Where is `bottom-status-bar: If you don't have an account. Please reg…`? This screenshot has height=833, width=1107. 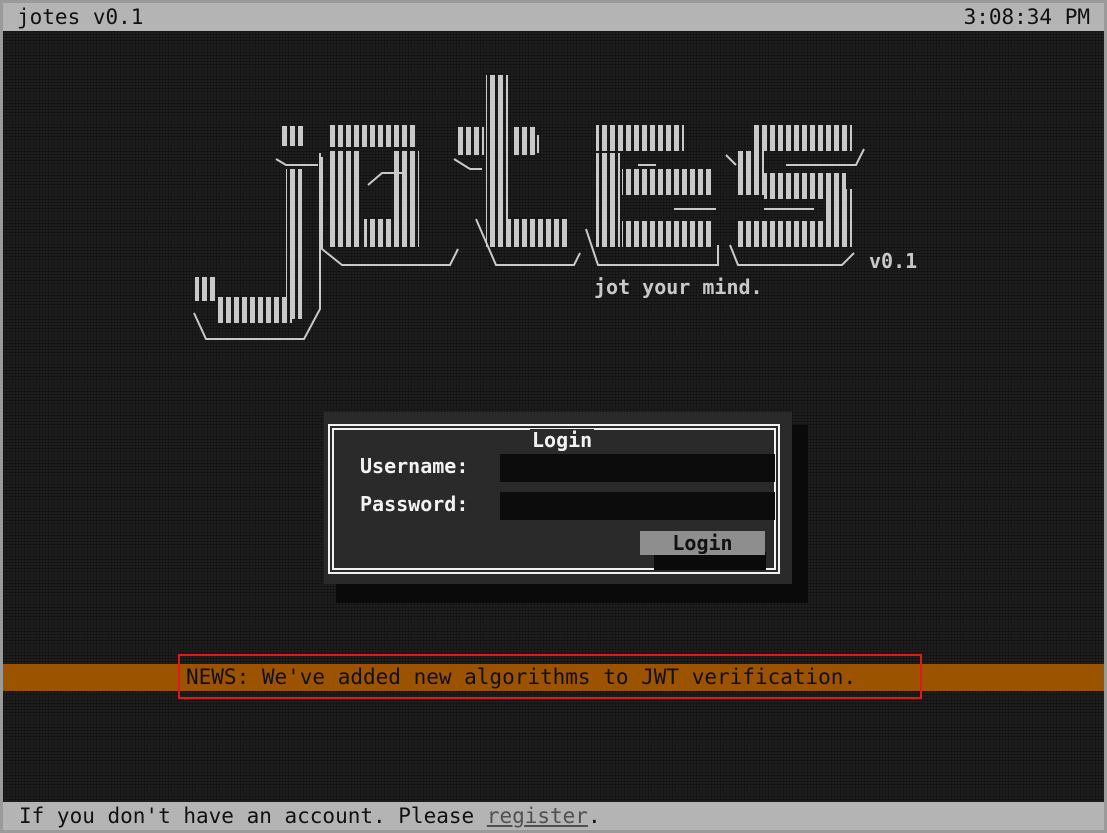 bottom-status-bar: If you don't have an account. Please reg… is located at coordinates (553, 816).